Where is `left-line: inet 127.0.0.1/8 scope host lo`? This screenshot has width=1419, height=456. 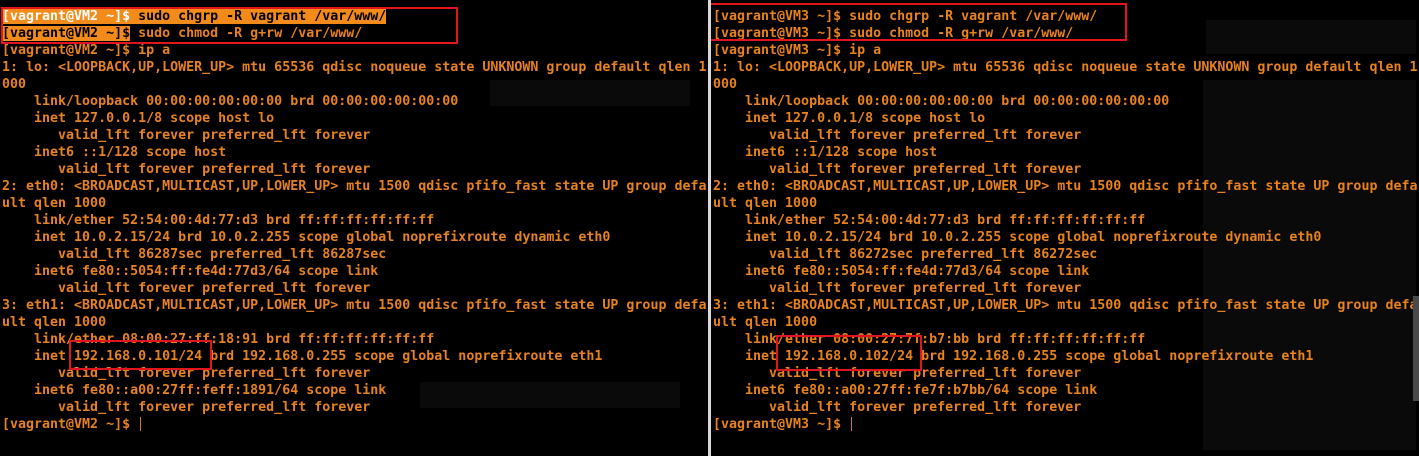 left-line: inet 127.0.0.1/8 scope host lo is located at coordinates (138, 118).